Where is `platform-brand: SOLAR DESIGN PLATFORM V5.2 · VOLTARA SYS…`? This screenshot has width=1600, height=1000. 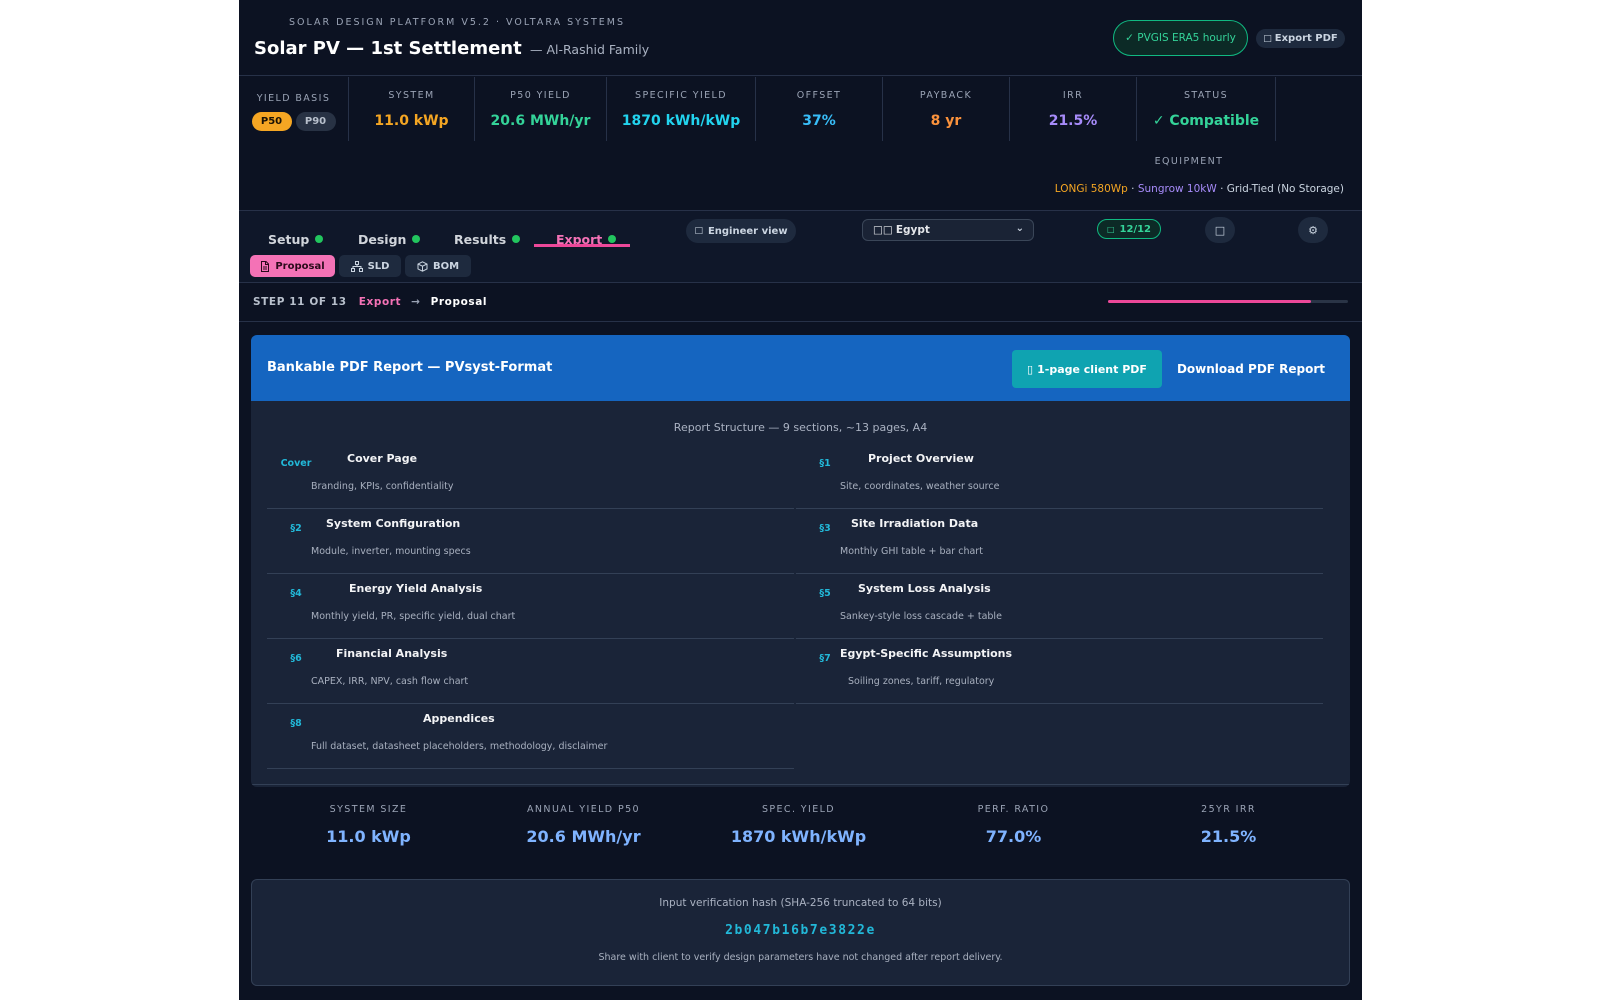 platform-brand: SOLAR DESIGN PLATFORM V5.2 · VOLTARA SYS… is located at coordinates (457, 22).